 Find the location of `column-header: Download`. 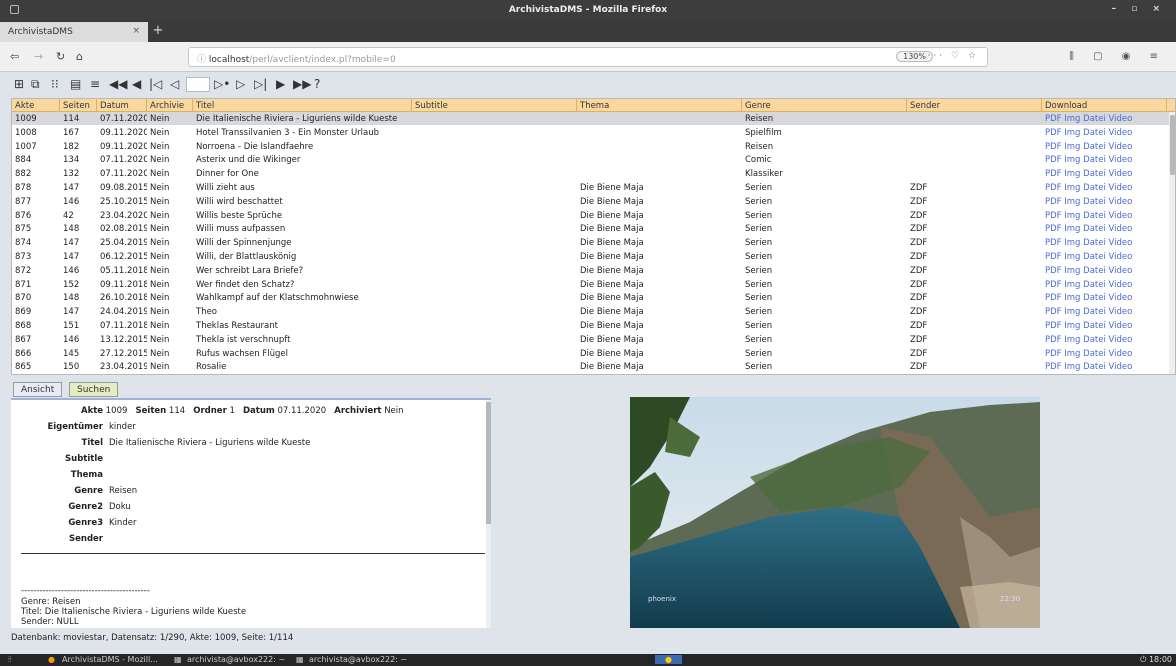

column-header: Download is located at coordinates (1104, 105).